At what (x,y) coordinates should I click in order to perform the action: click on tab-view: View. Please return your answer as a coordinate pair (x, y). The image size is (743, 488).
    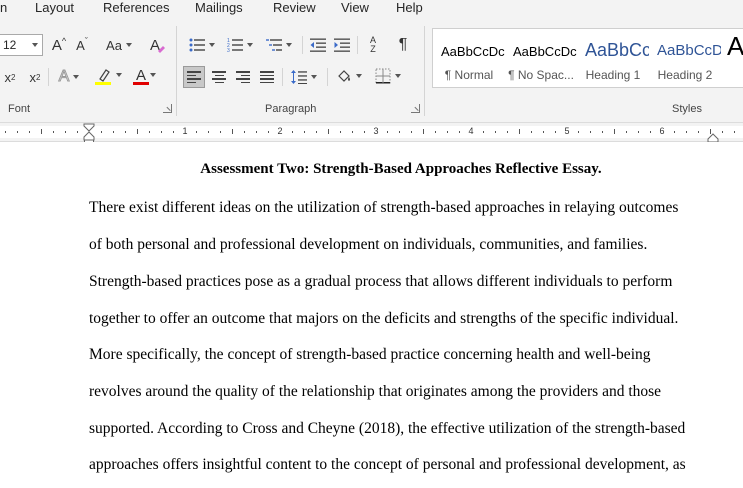
    Looking at the image, I should click on (355, 7).